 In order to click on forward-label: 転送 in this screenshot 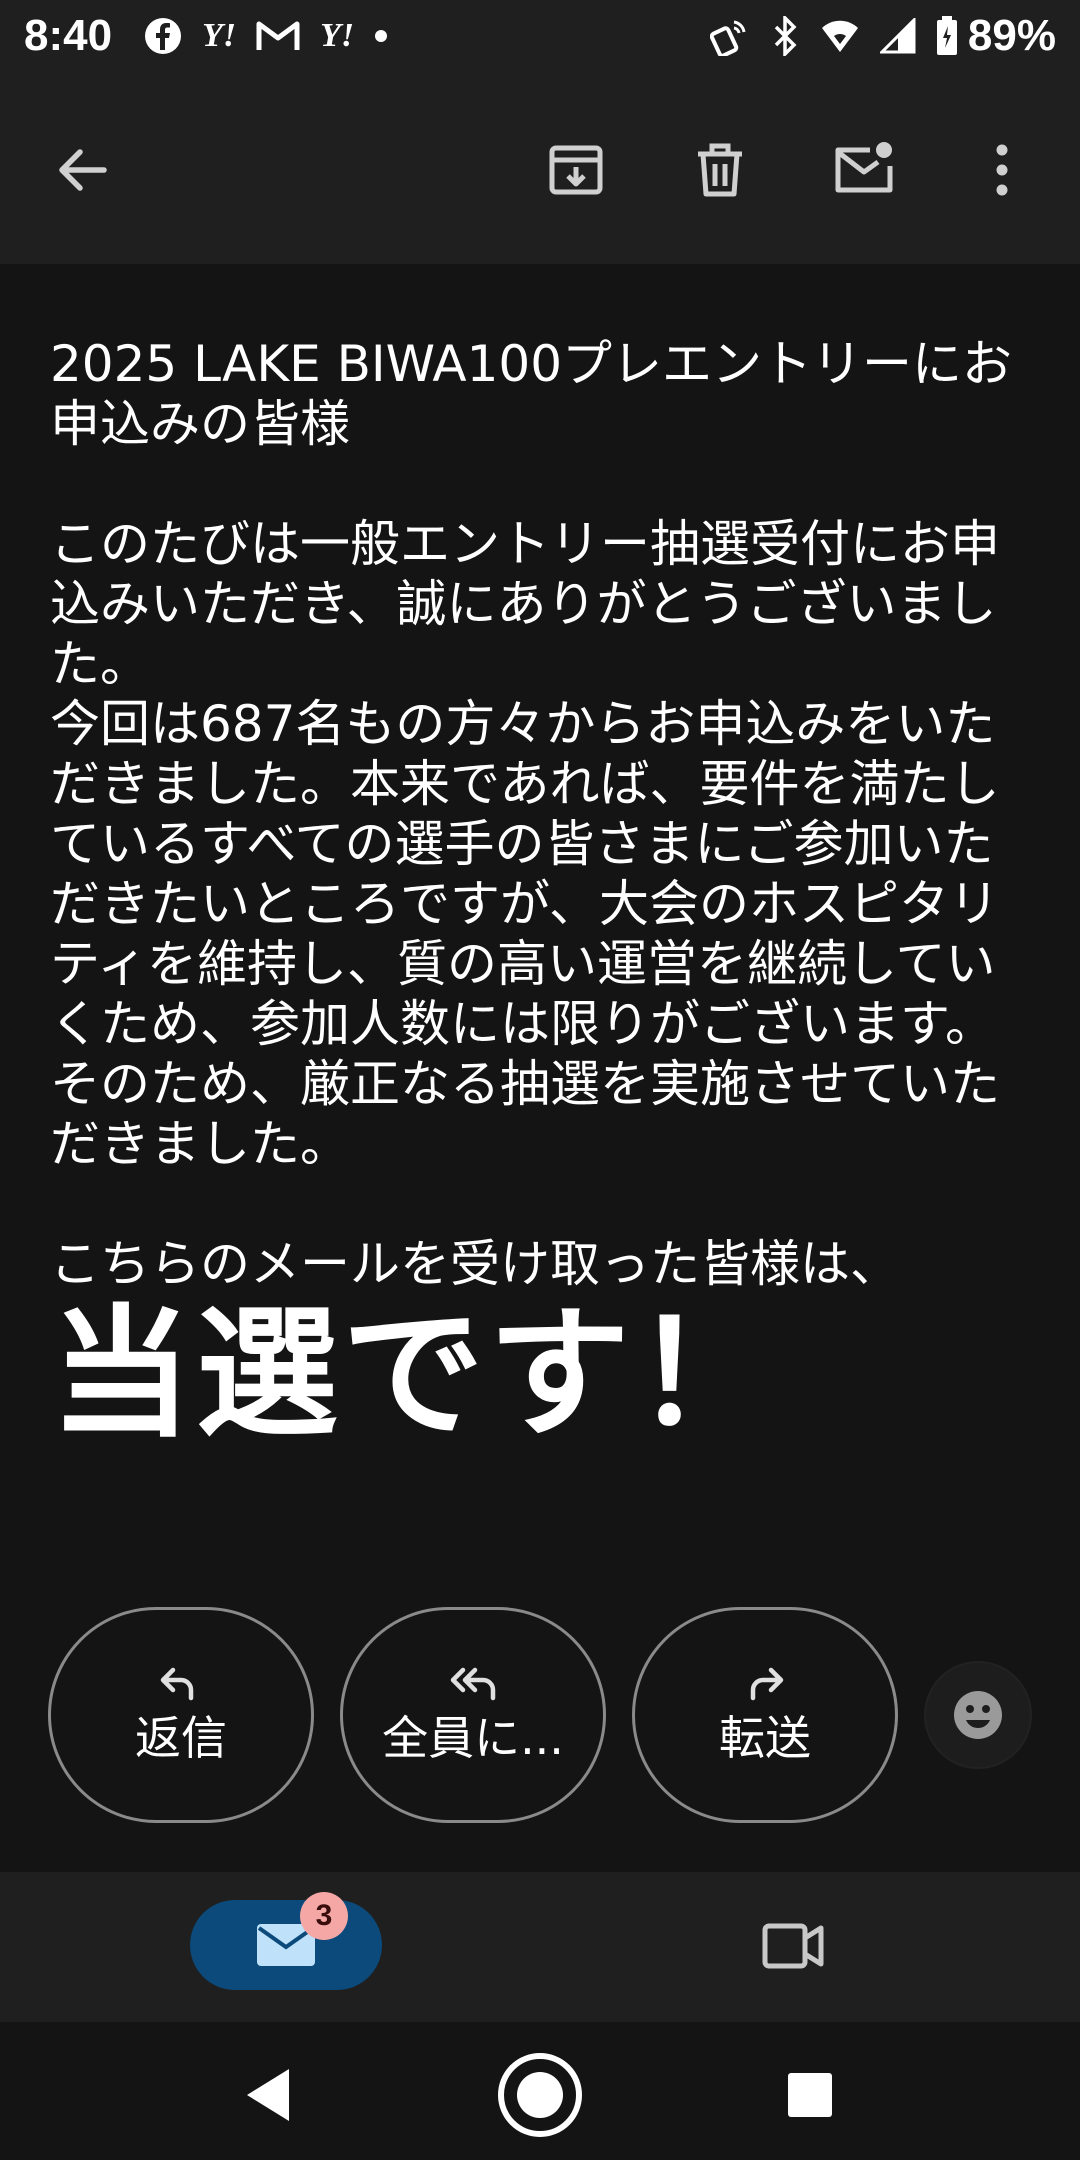, I will do `click(765, 1738)`.